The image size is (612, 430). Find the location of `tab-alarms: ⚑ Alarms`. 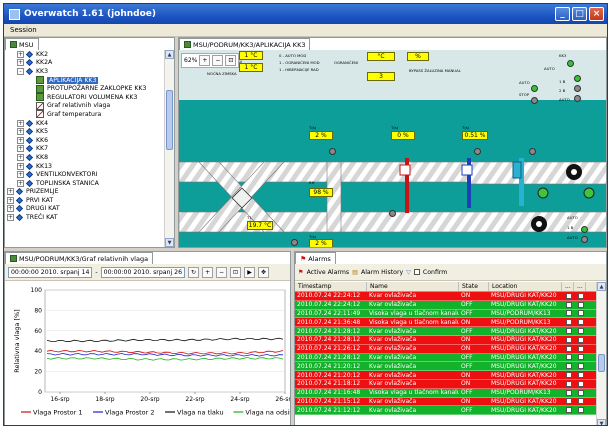

tab-alarms: ⚑ Alarms is located at coordinates (315, 258).